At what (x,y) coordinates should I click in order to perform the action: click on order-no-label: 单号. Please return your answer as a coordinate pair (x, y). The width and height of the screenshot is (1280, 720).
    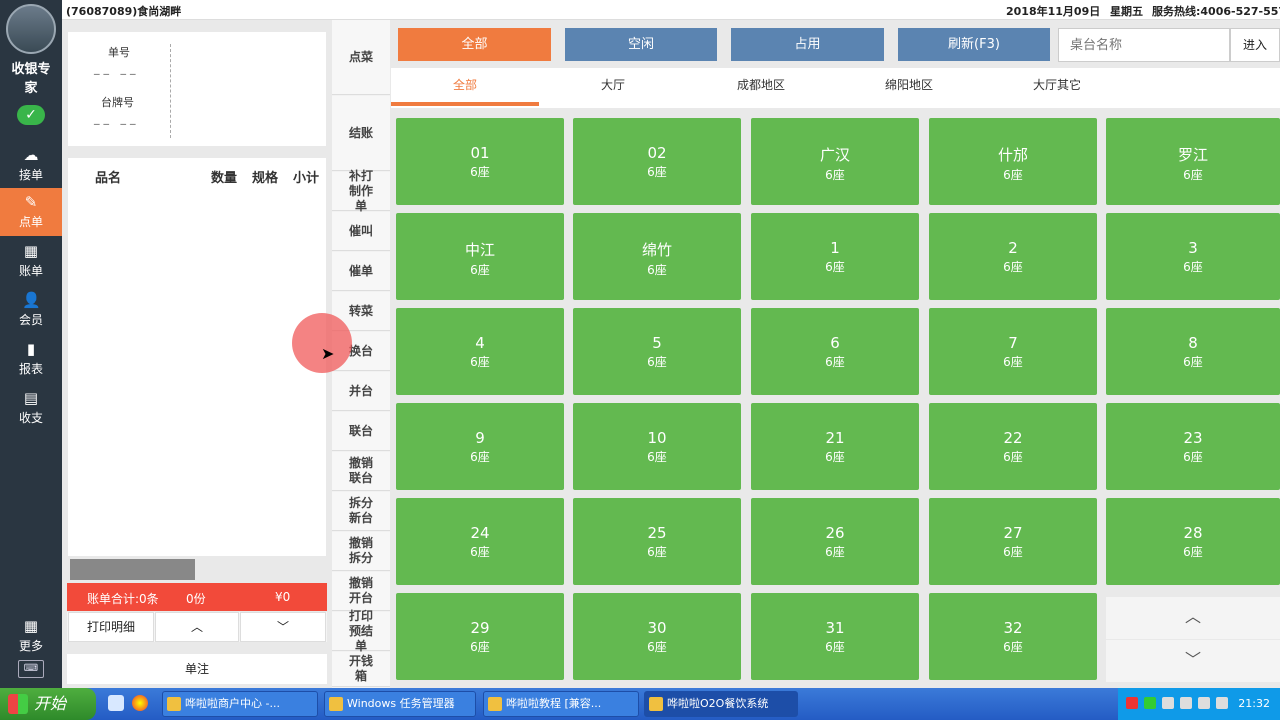
    Looking at the image, I should click on (119, 52).